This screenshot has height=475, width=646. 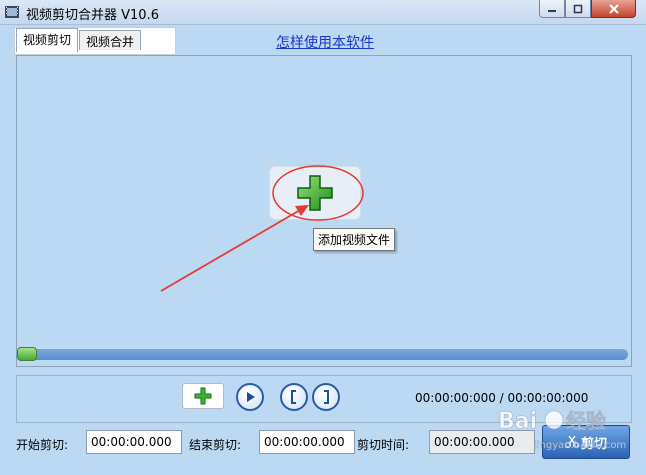 What do you see at coordinates (110, 40) in the screenshot?
I see `tab-video-merge: 视频合并` at bounding box center [110, 40].